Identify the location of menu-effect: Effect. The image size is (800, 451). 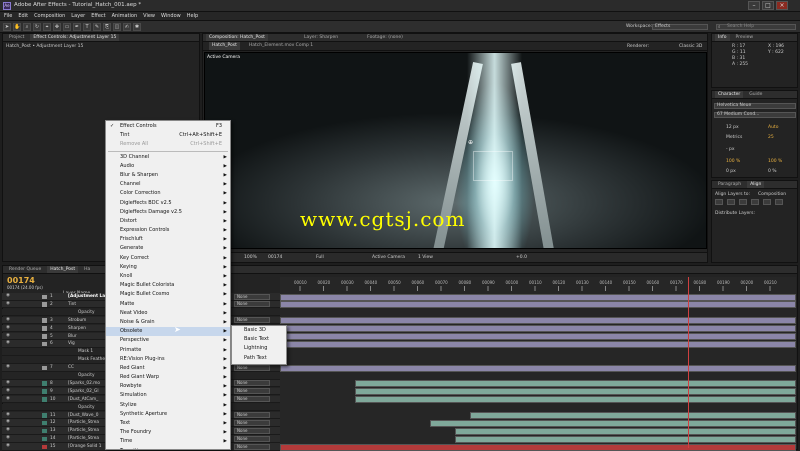
(98, 16).